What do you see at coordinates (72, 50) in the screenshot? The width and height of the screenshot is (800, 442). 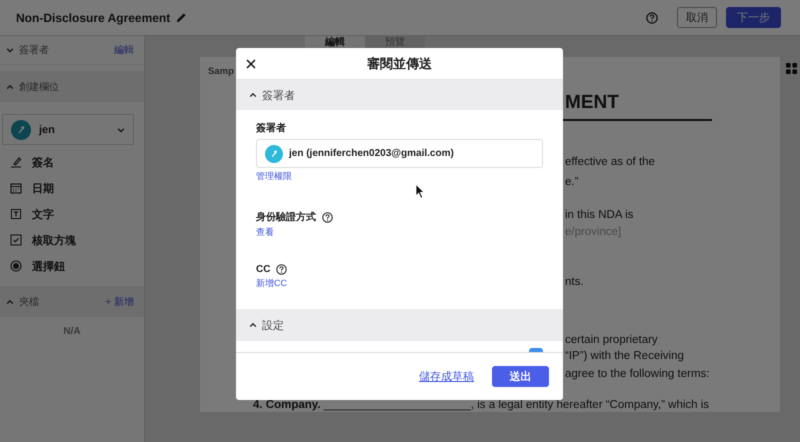 I see `section-header: 簽署者 編輯` at bounding box center [72, 50].